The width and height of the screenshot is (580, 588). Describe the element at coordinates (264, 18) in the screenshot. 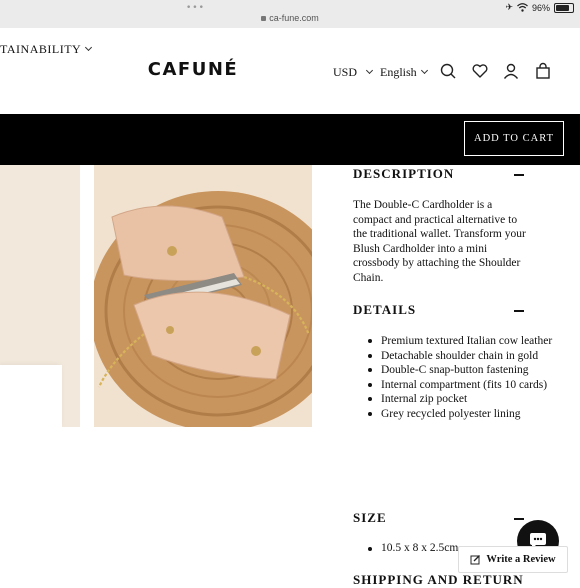

I see `lock-icon` at that location.